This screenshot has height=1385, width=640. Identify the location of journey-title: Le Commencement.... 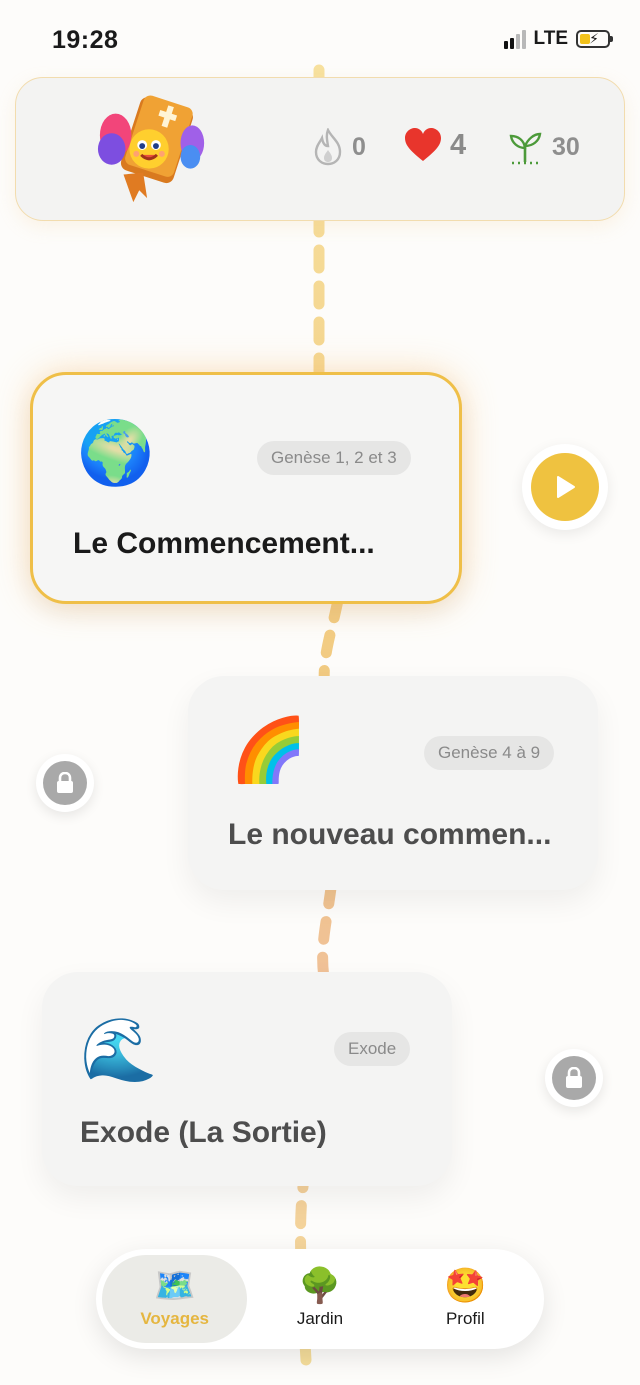
(224, 543).